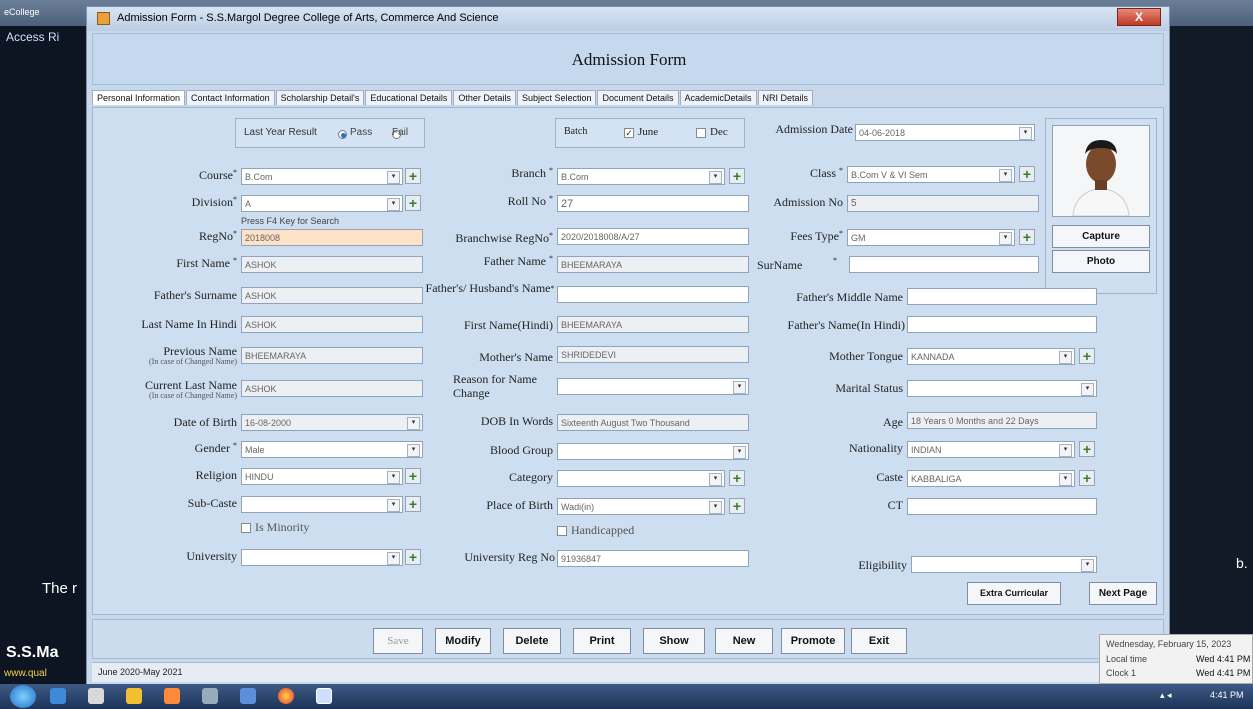 The image size is (1253, 709). What do you see at coordinates (846, 325) in the screenshot?
I see `fathers-name-hindi-label: Father's Name(In Hindi)` at bounding box center [846, 325].